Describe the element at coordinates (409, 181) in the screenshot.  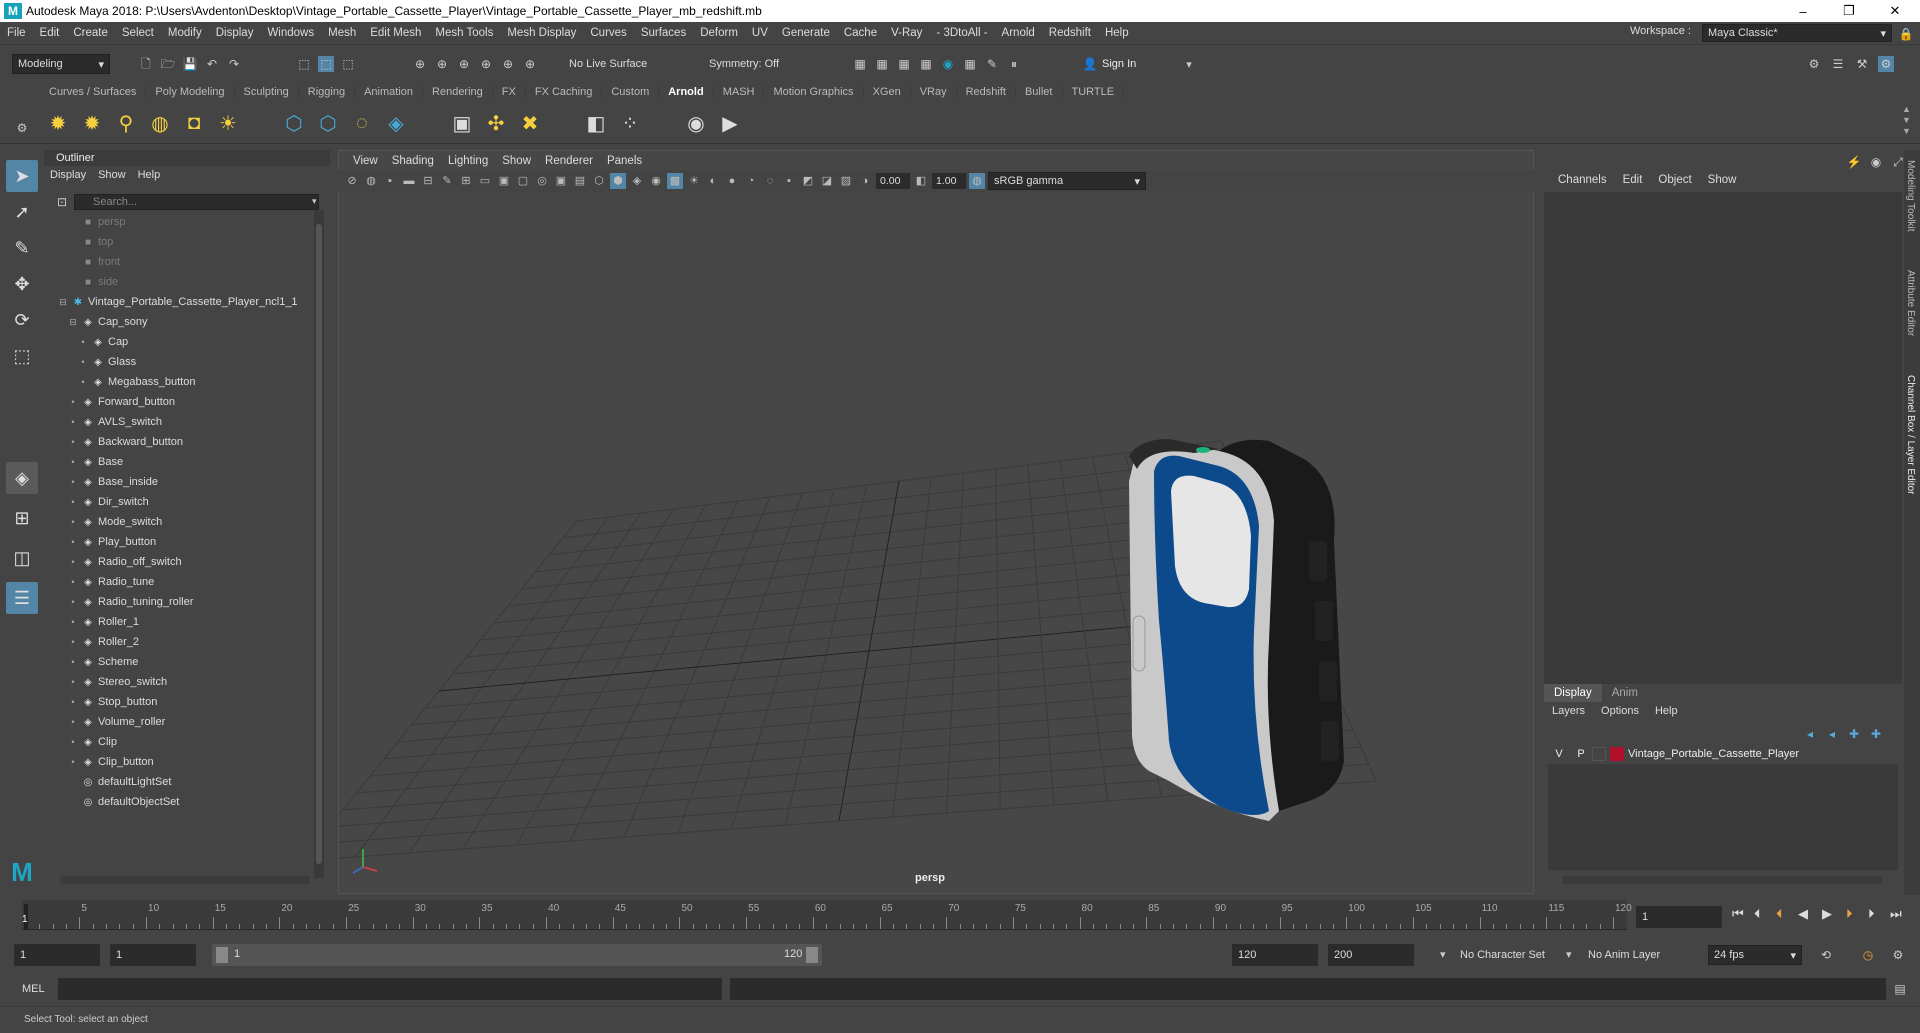
I see `image-plane-icon: ▬` at that location.